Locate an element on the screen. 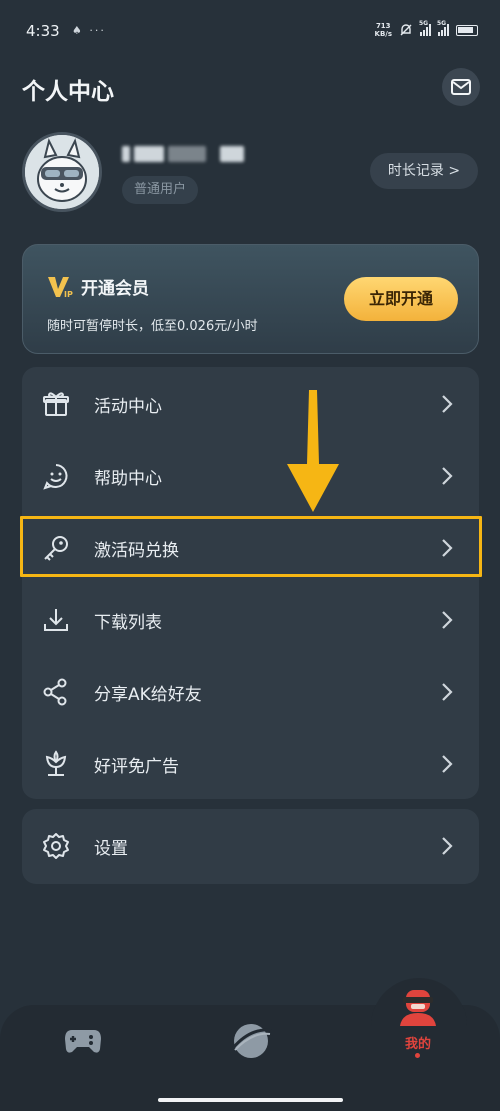  username-redacted is located at coordinates (183, 154).